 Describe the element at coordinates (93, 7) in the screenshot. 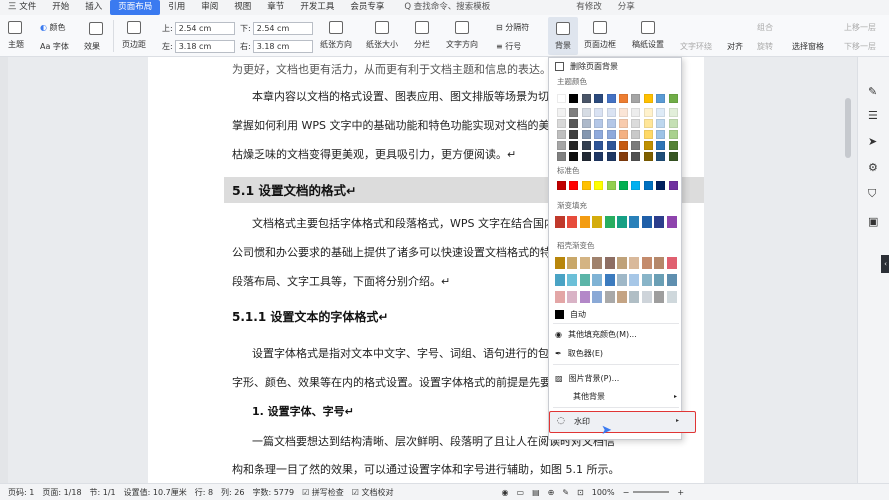

I see `menu-insert: 插入` at that location.